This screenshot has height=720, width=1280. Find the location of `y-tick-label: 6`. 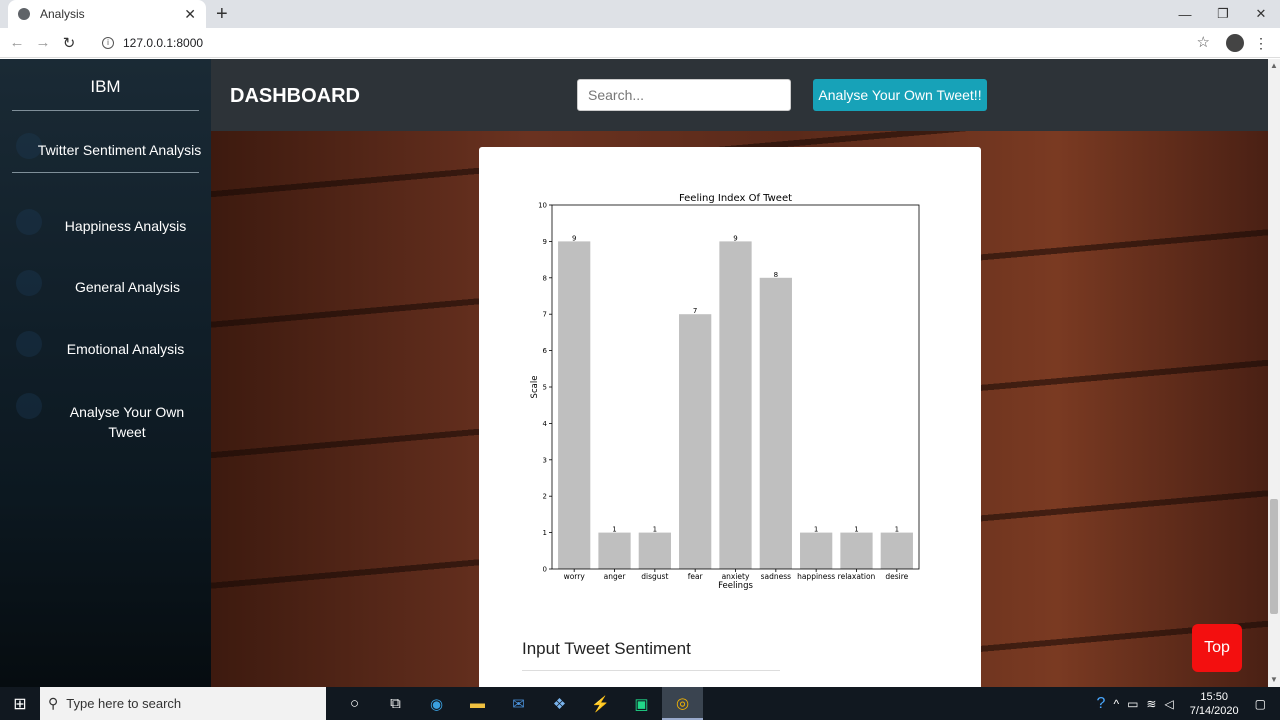

y-tick-label: 6 is located at coordinates (545, 351).